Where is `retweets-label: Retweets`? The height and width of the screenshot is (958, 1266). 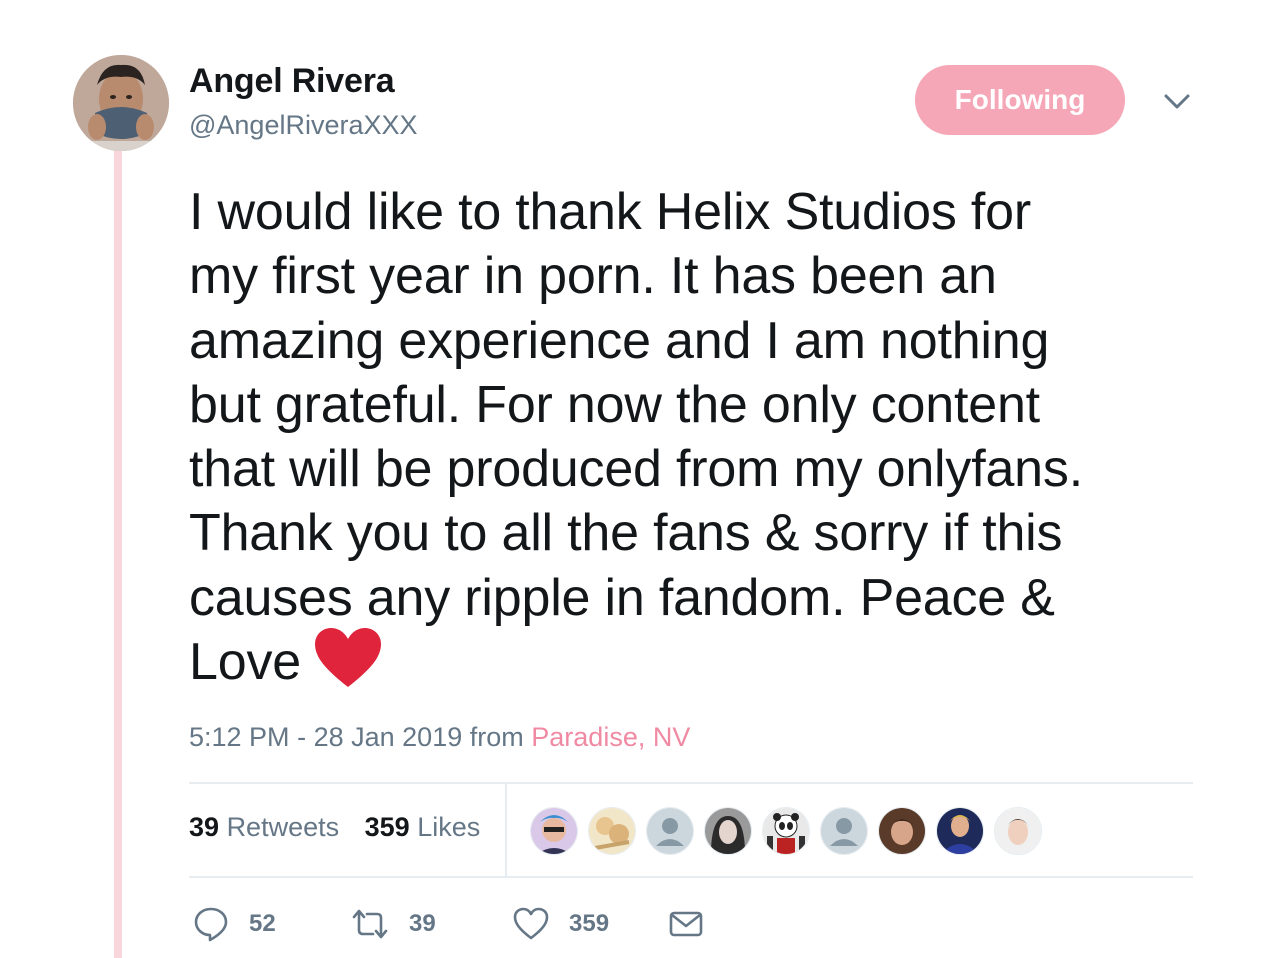
retweets-label: Retweets is located at coordinates (283, 827).